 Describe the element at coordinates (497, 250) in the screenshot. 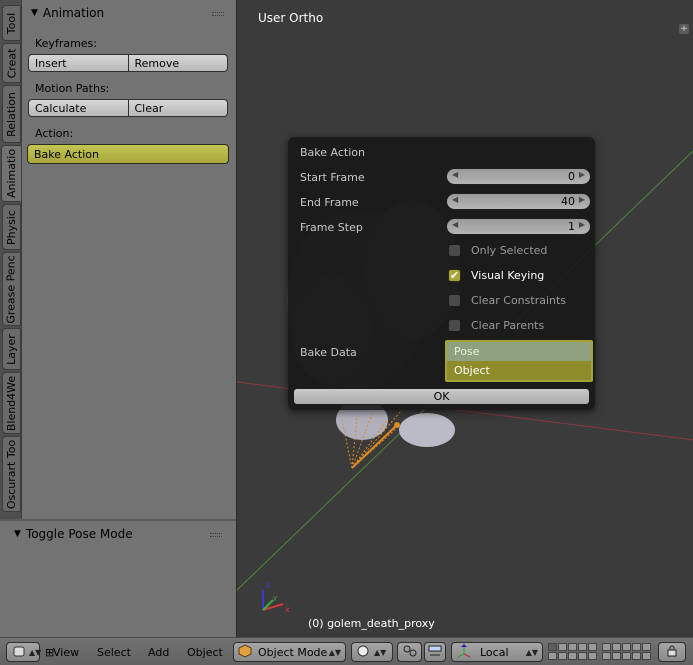

I see `only-selected-checkbox: Only Selected` at that location.